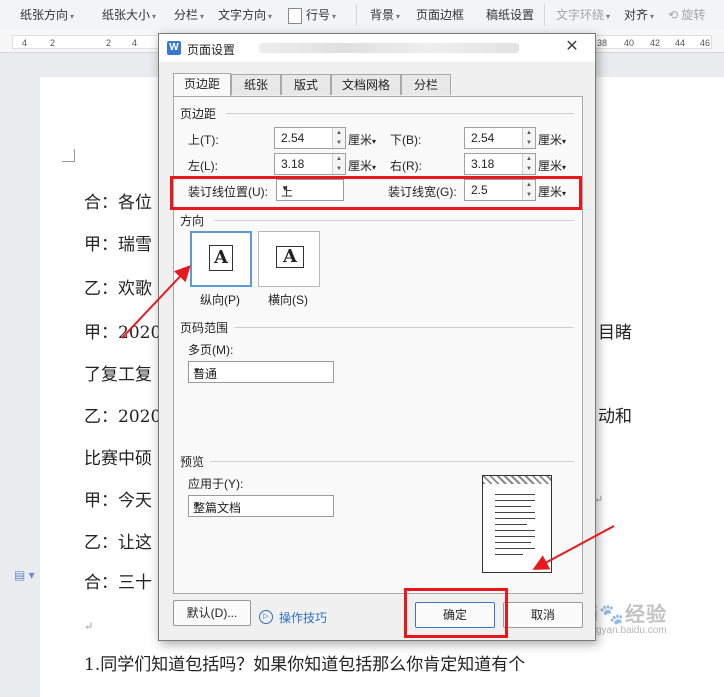 This screenshot has width=724, height=697. What do you see at coordinates (573, 547) in the screenshot?
I see `arrow-to-preview` at bounding box center [573, 547].